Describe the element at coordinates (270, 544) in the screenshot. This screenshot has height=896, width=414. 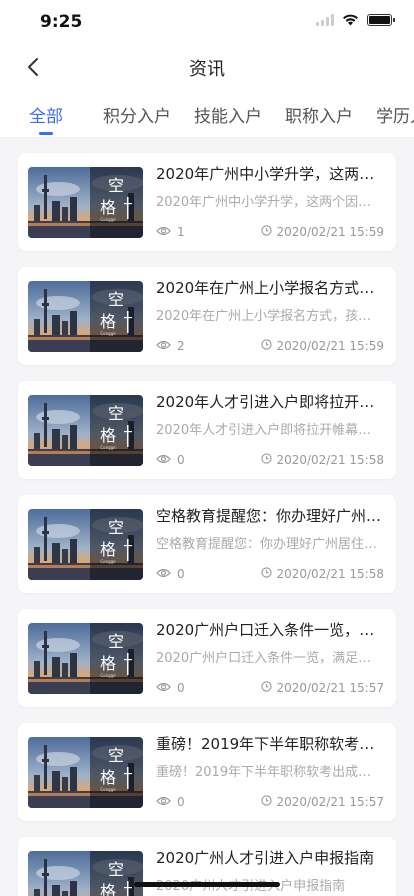
I see `article-summary: 空格教育提醒您：你办理好广州居住证了吗` at that location.